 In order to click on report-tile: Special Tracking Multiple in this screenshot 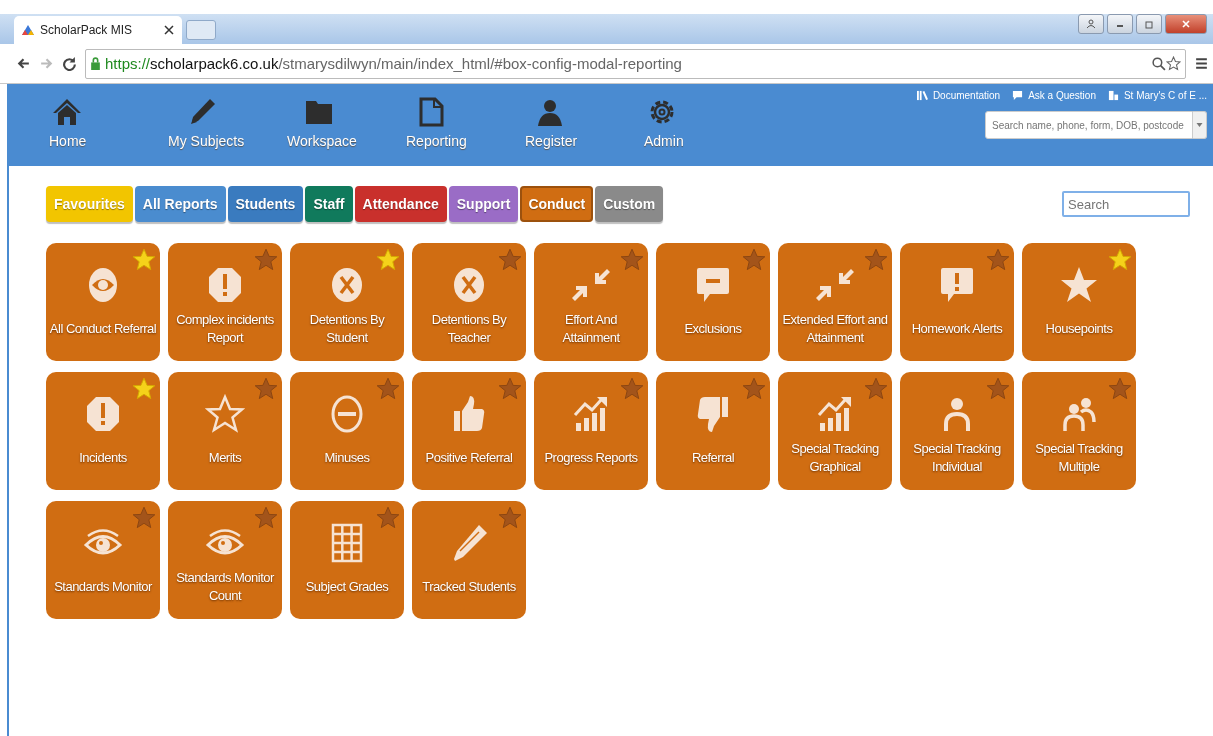, I will do `click(1079, 431)`.